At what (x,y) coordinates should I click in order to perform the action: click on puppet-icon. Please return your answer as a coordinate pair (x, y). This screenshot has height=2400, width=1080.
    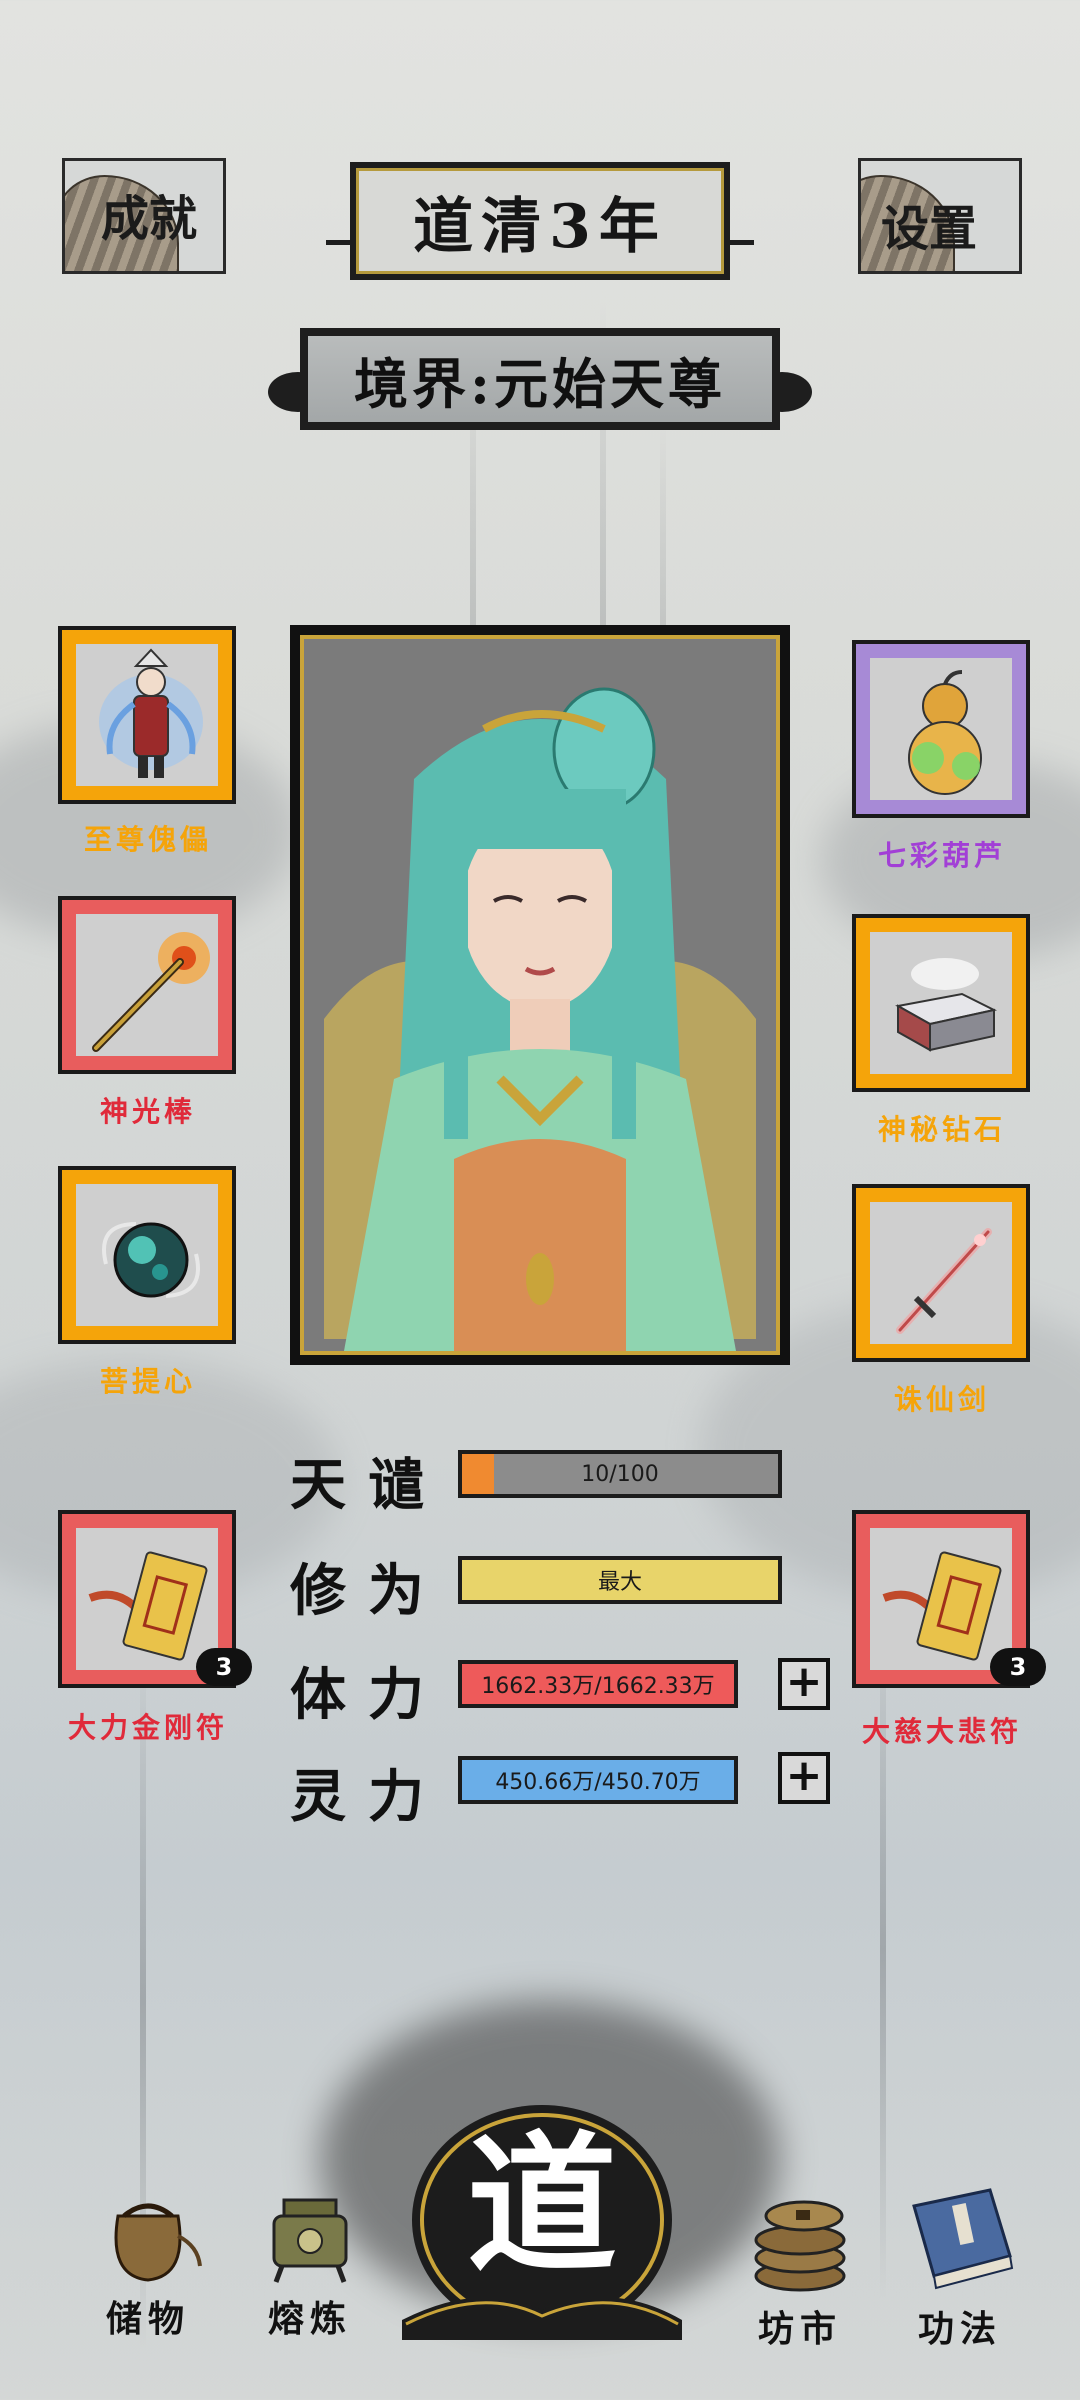
    Looking at the image, I should click on (151, 713).